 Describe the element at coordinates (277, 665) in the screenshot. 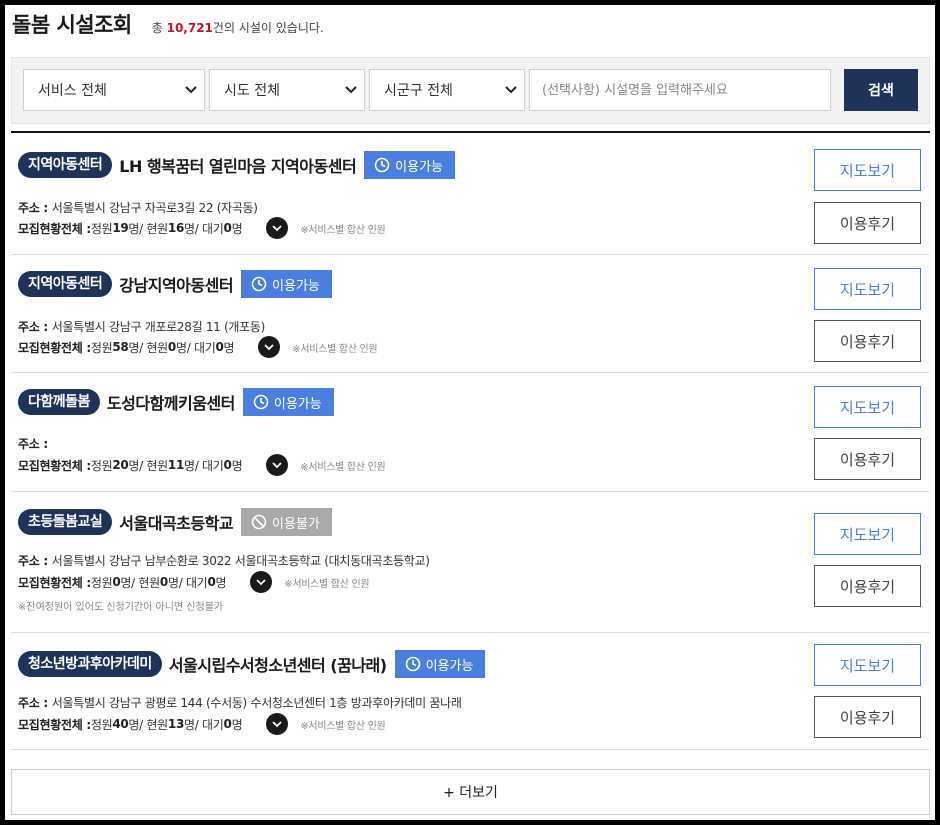

I see `facility-name: 서울시립수서청소년센터 (꿈나래)` at that location.